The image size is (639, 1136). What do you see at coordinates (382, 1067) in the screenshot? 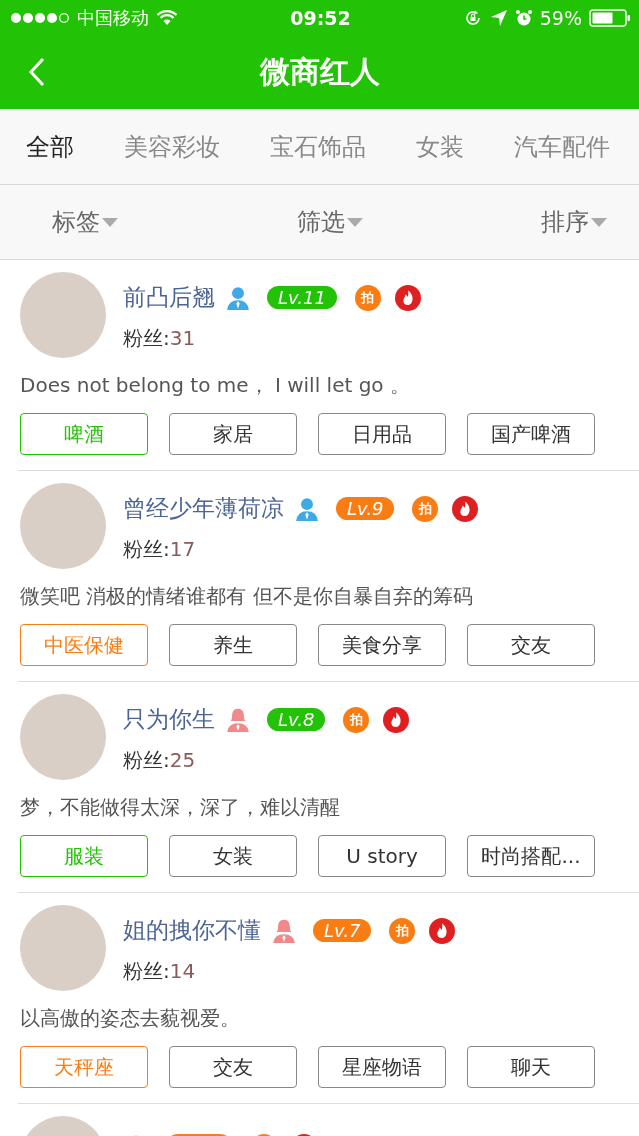
I see `interest-tag: 星座物语` at bounding box center [382, 1067].